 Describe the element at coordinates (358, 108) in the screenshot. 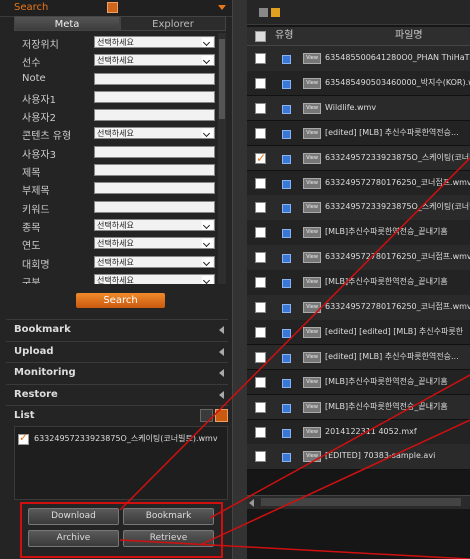

I see `table-row: View Wildlife.wmv` at that location.